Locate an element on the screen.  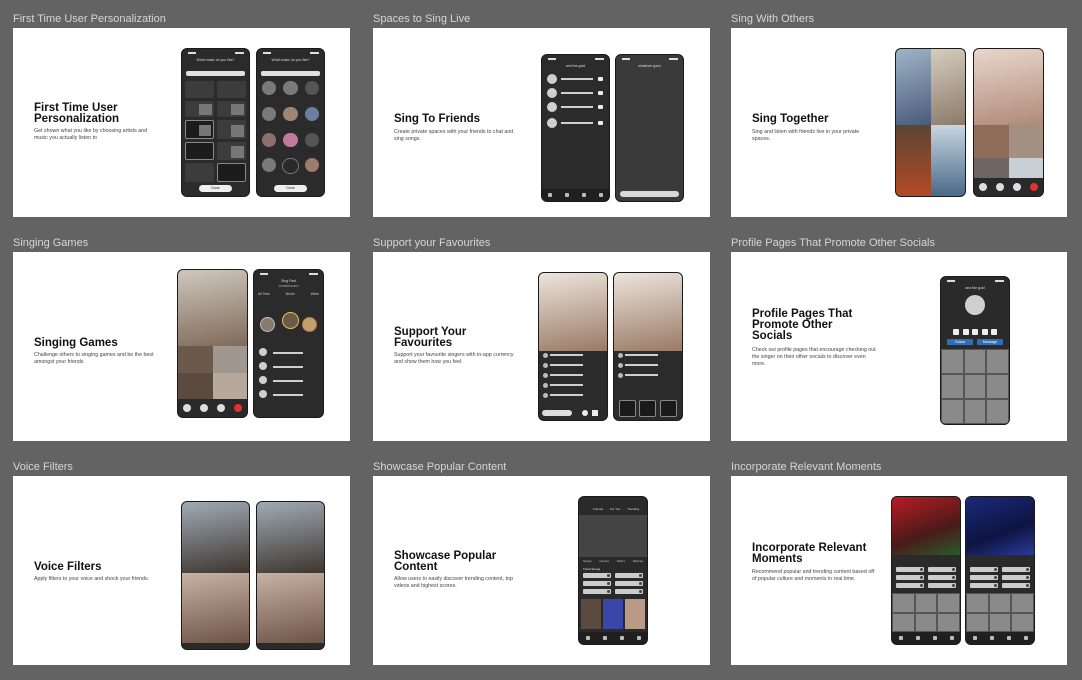
tab-for-you: For You is located at coordinates (615, 509).